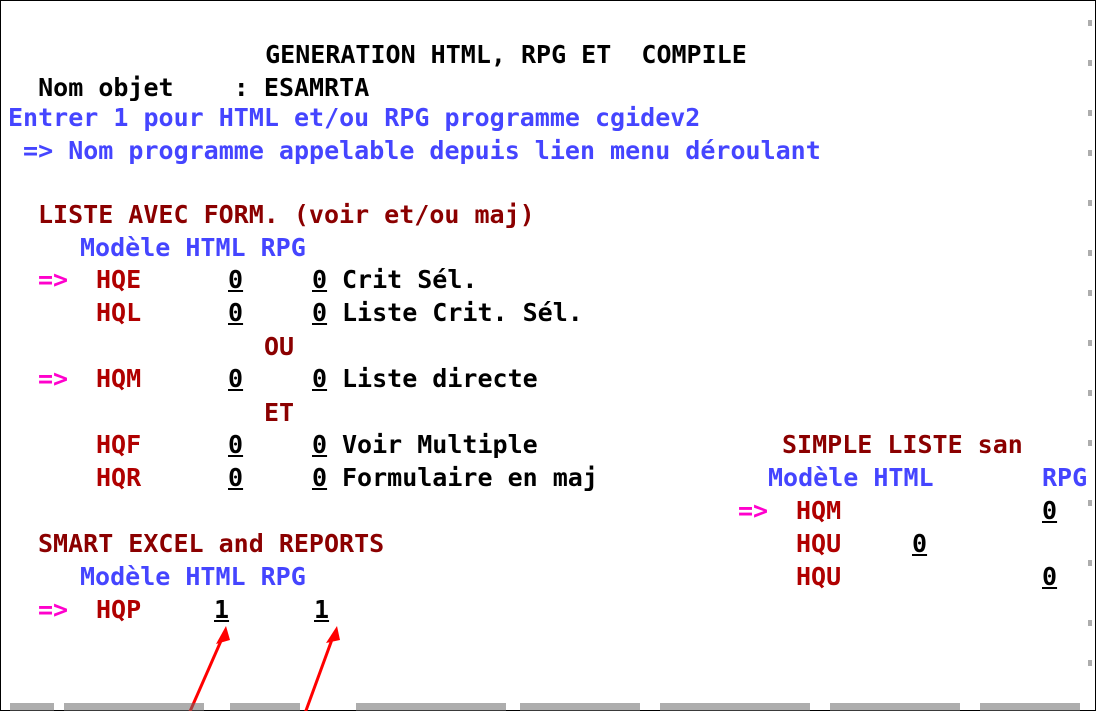  I want to click on cutoff-right-edge, so click(1088, 345).